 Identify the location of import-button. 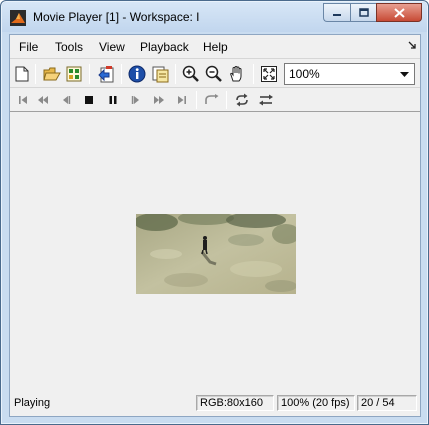
(74, 74).